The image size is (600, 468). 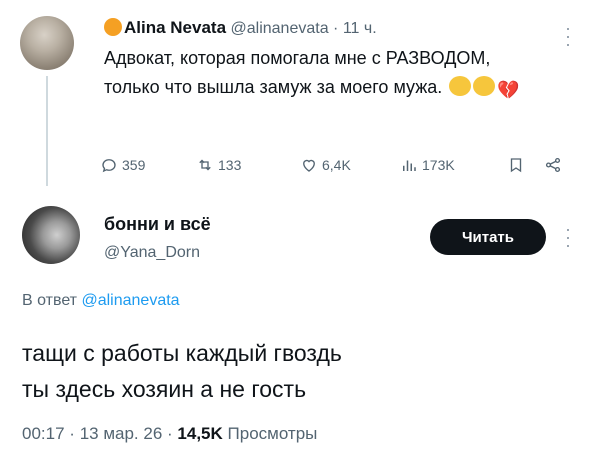 I want to click on bookmark-action, so click(x=518, y=165).